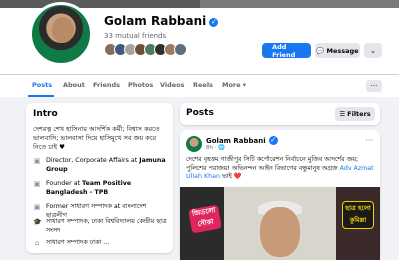  I want to click on post-menu-button: ···, so click(369, 140).